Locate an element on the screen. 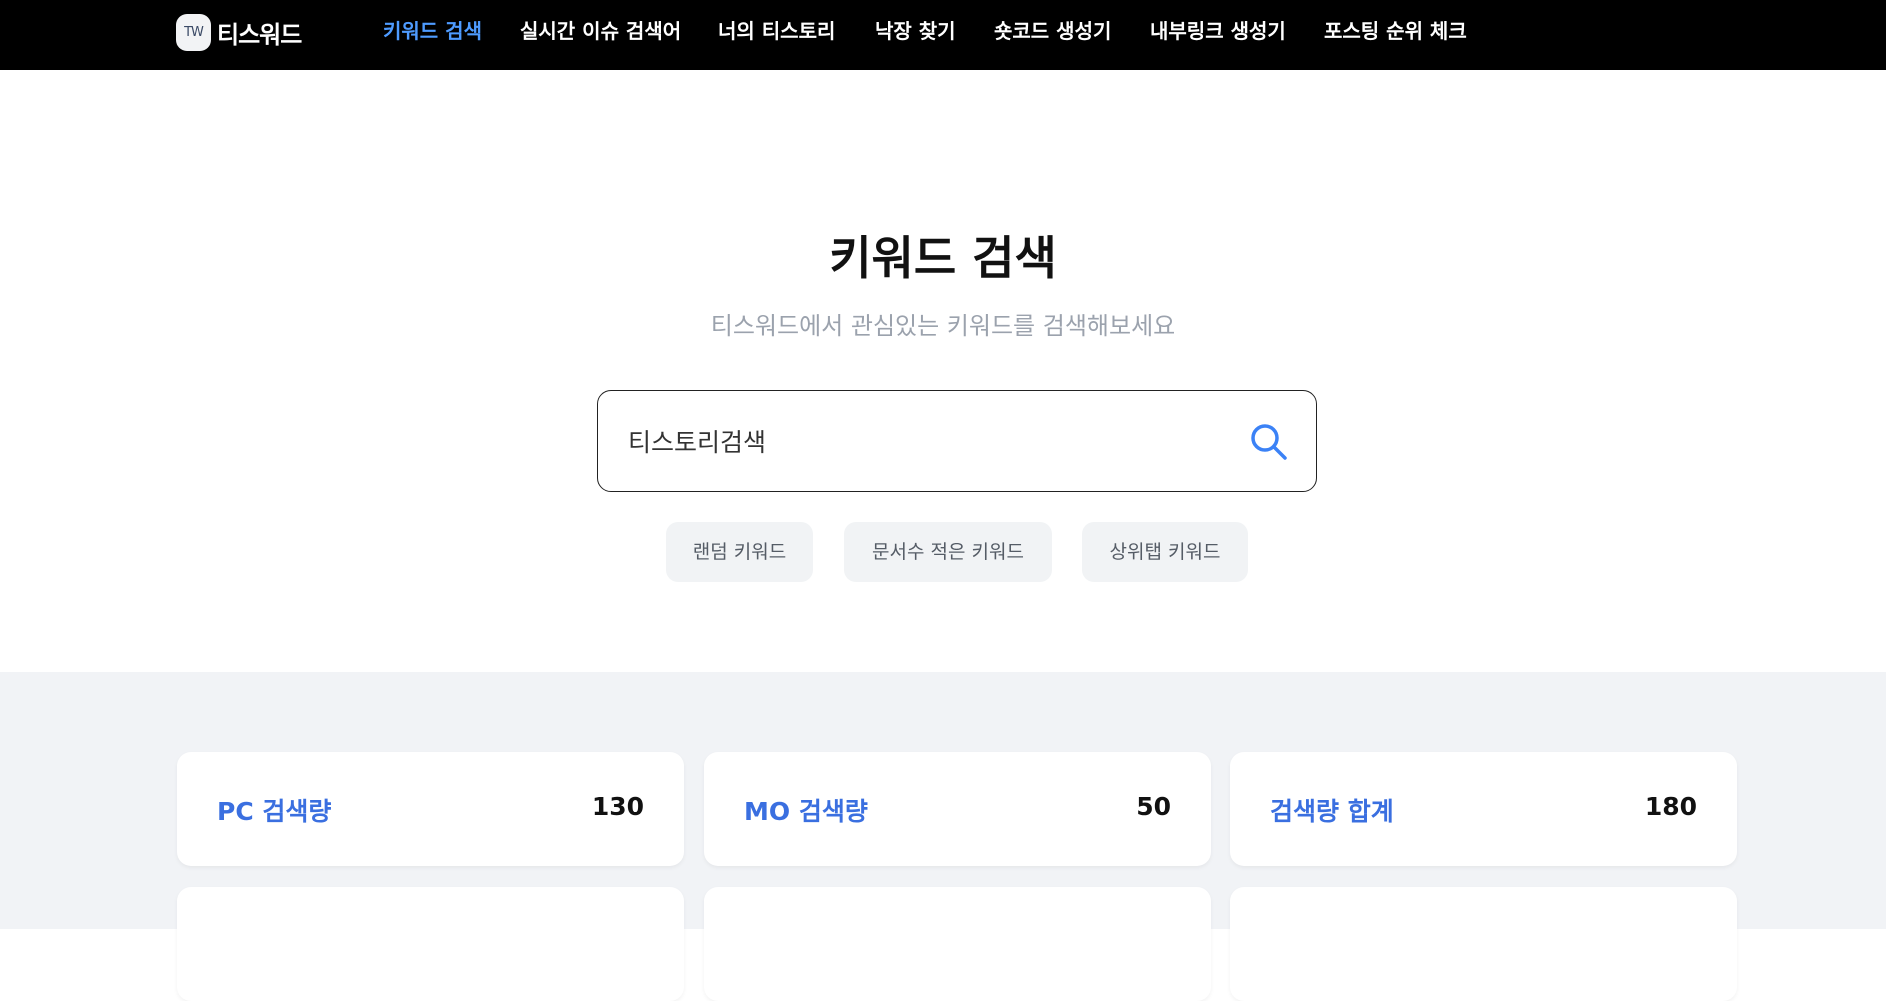 This screenshot has height=1001, width=1886. stat-label: PC 검색량 is located at coordinates (274, 811).